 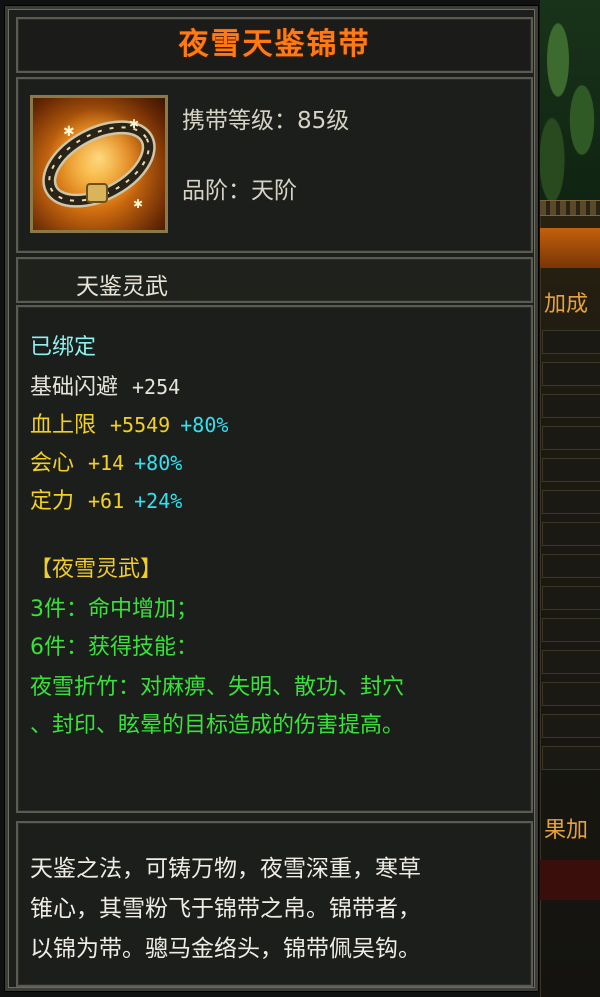 What do you see at coordinates (225, 949) in the screenshot?
I see `description-line: 以锦为带。骢马金络头，锦带佩吴钩。` at bounding box center [225, 949].